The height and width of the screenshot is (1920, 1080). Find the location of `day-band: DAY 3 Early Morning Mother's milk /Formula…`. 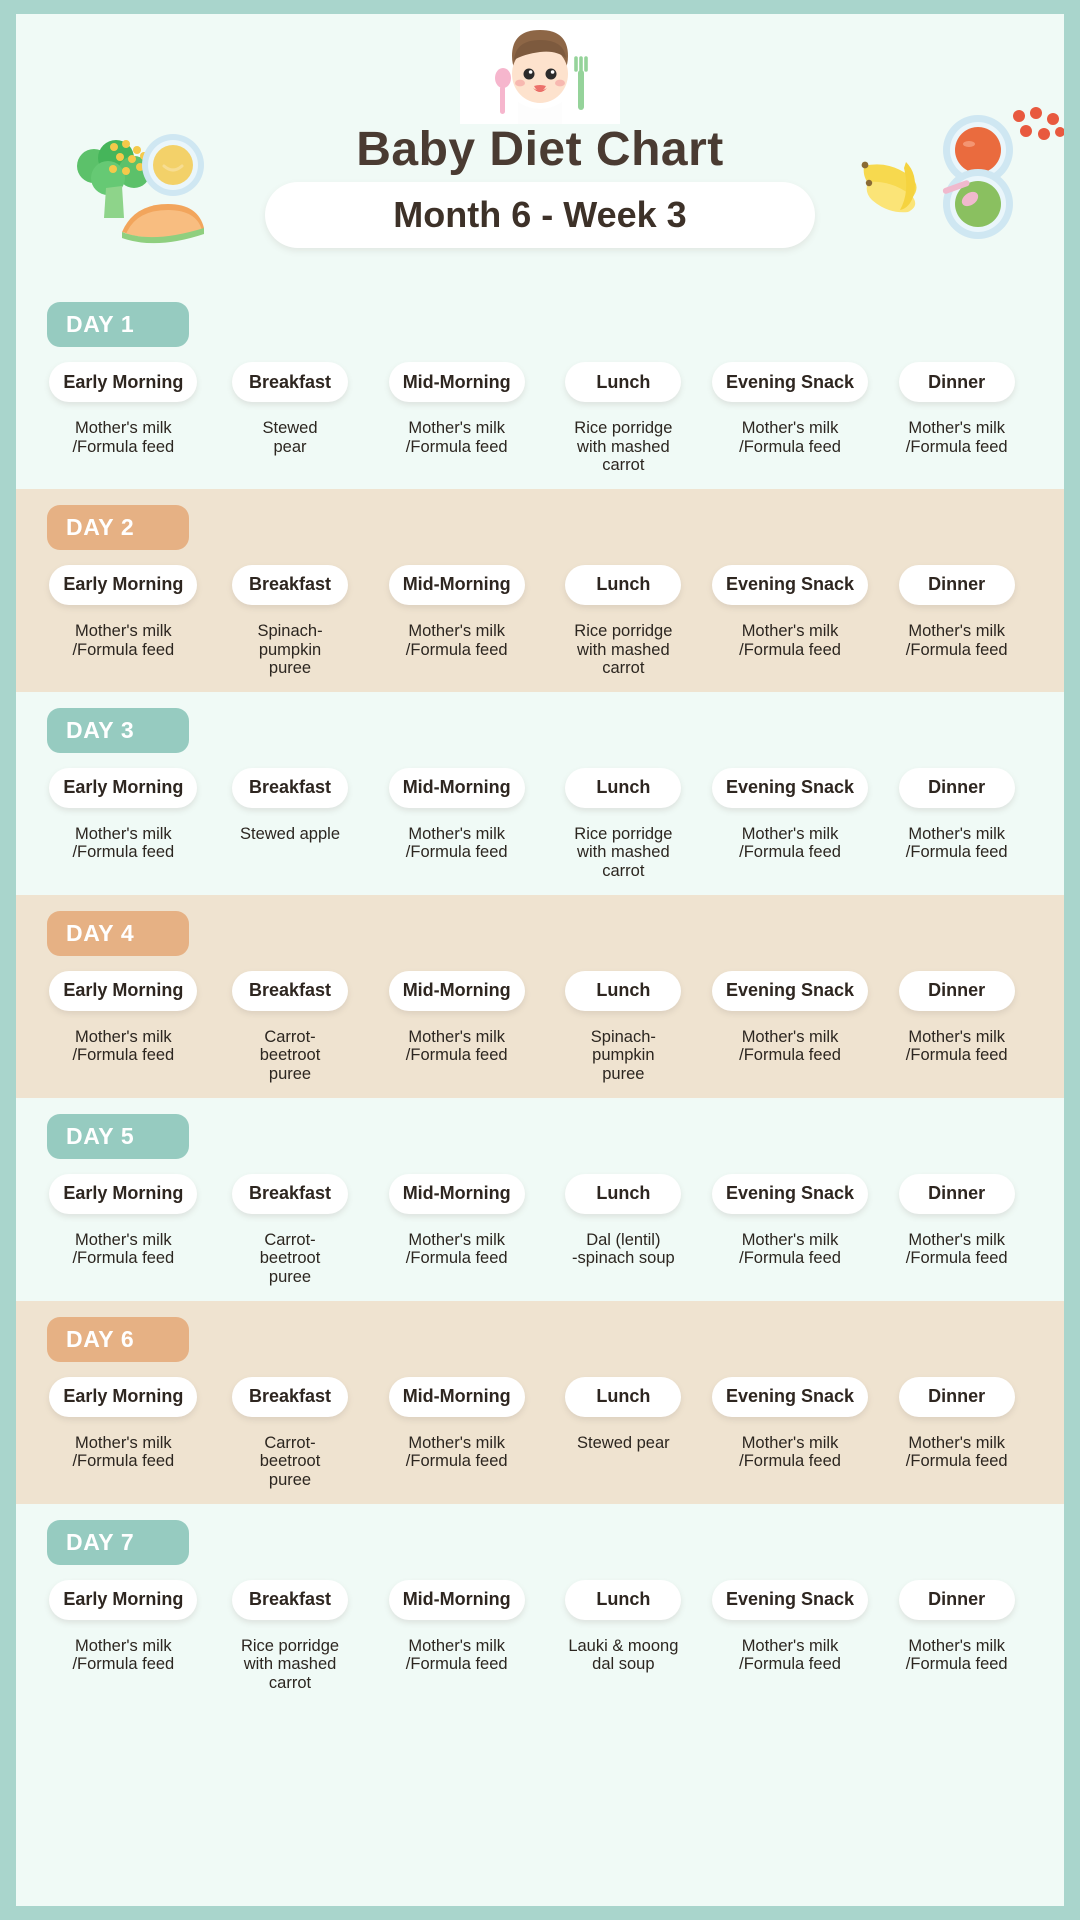

day-band: DAY 3 Early Morning Mother's milk /Formula… is located at coordinates (540, 793).